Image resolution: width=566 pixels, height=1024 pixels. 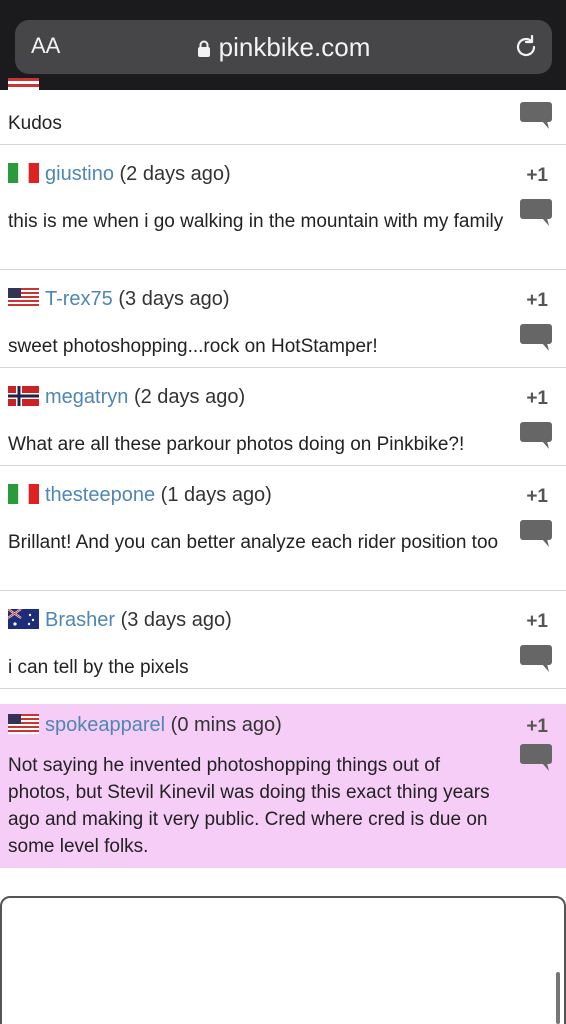 What do you see at coordinates (23, 396) in the screenshot?
I see `flag-norway-icon` at bounding box center [23, 396].